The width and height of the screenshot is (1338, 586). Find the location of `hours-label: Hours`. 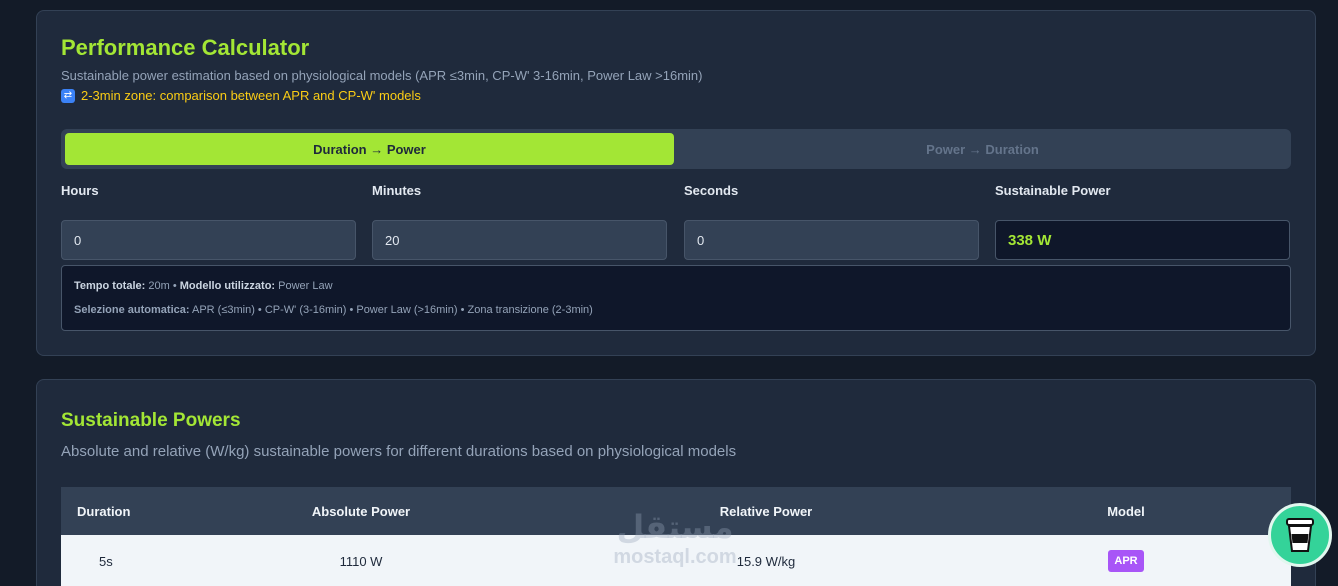

hours-label: Hours is located at coordinates (80, 190).